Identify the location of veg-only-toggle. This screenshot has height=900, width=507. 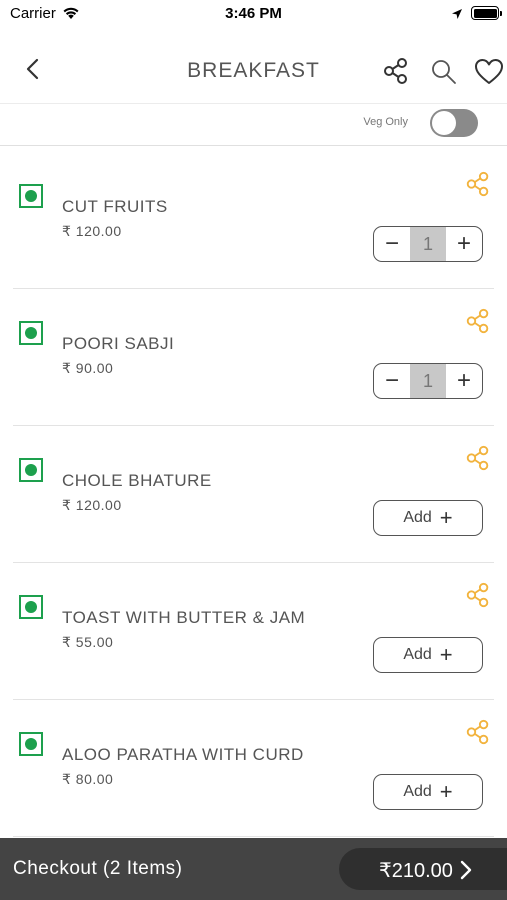
(454, 123).